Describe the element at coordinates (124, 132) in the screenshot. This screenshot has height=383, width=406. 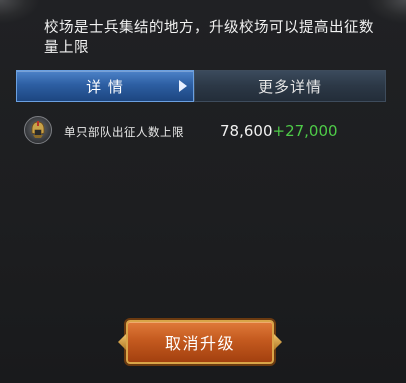
I see `stat-label: 单只部队出征人数上限` at that location.